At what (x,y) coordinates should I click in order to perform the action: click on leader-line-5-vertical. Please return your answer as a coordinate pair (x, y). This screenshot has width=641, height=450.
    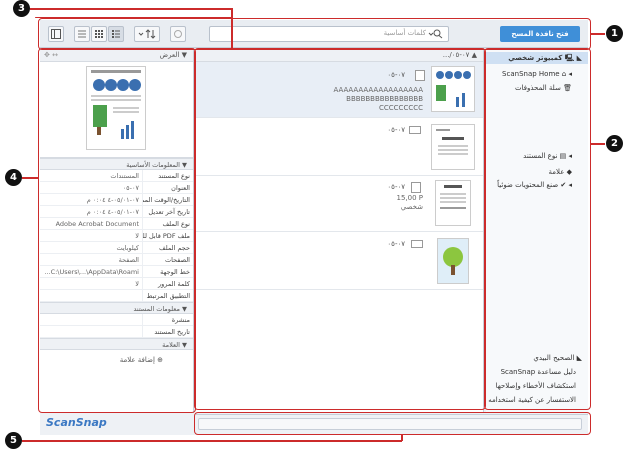
    Looking at the image, I should click on (402, 438).